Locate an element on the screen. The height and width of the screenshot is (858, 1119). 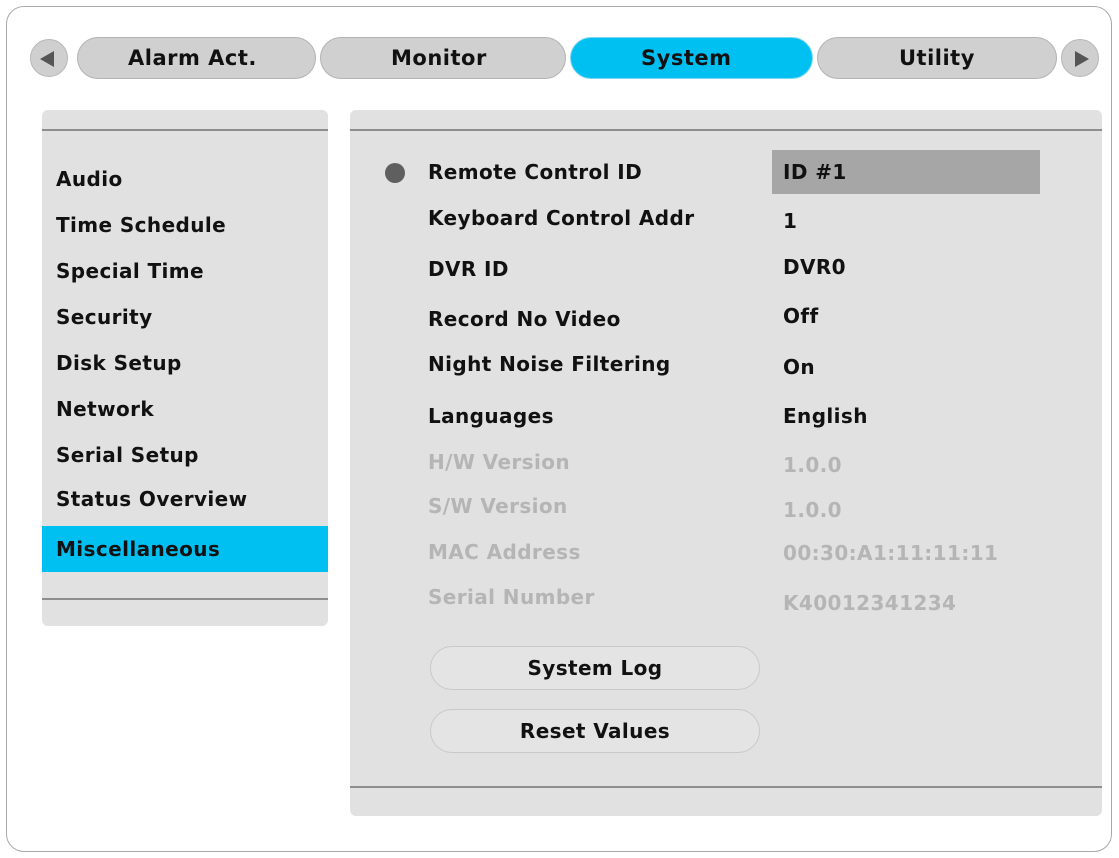
sidebar-item-time-schedule: Time Schedule is located at coordinates (185, 225).